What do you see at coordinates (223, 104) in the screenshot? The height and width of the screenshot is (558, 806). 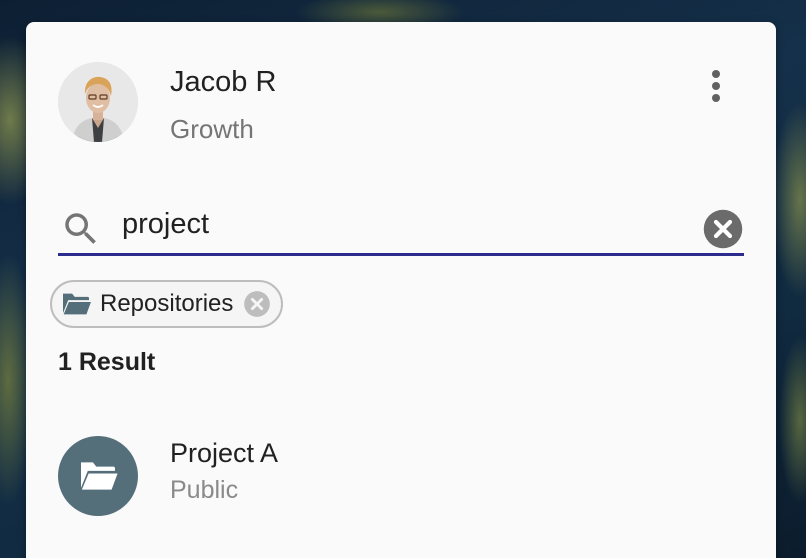 I see `profile-text: Jacob R Growth` at bounding box center [223, 104].